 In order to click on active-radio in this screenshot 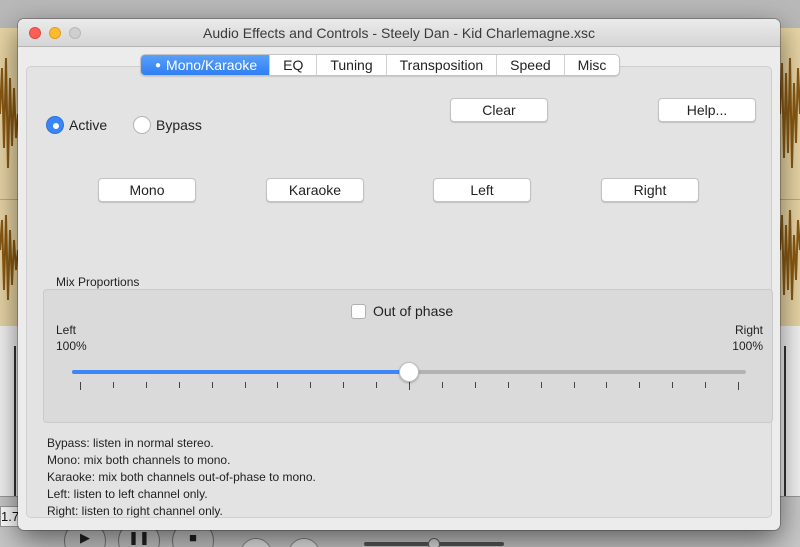, I will do `click(55, 125)`.